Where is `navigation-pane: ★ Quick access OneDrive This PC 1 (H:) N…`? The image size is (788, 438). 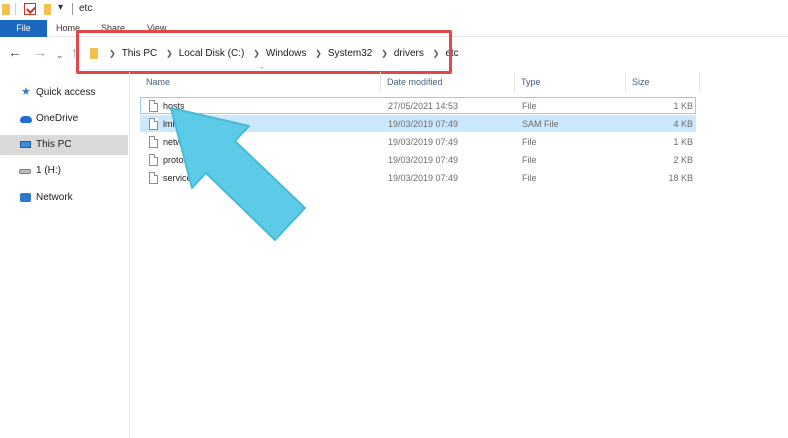
navigation-pane: ★ Quick access OneDrive This PC 1 (H:) N… is located at coordinates (65, 255).